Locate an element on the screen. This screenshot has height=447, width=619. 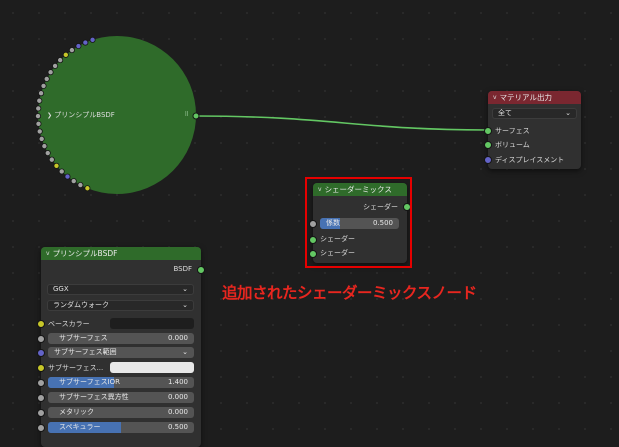
distribution-value: GGX is located at coordinates (61, 289).